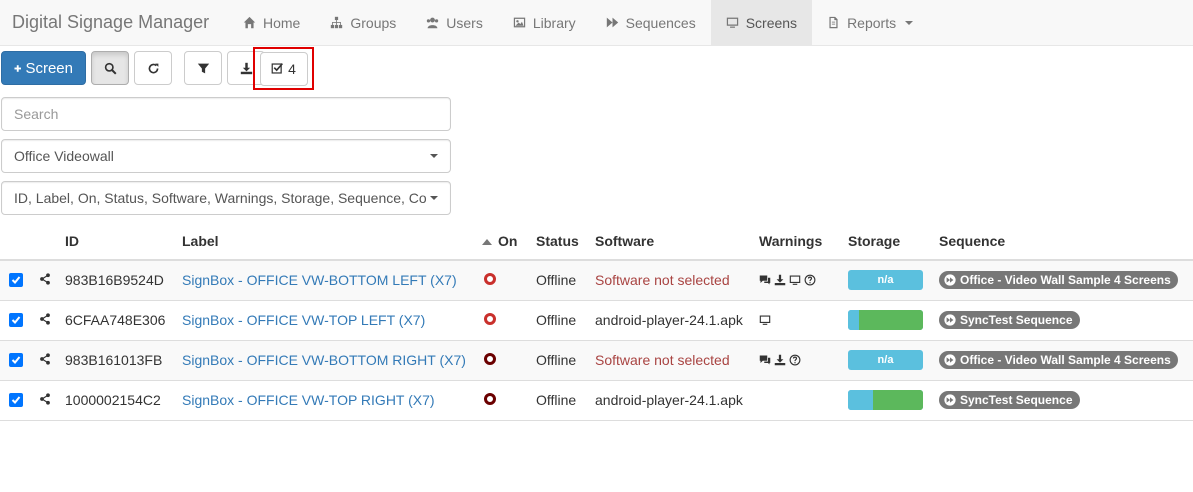 This screenshot has height=492, width=1193. I want to click on refresh-button, so click(153, 68).